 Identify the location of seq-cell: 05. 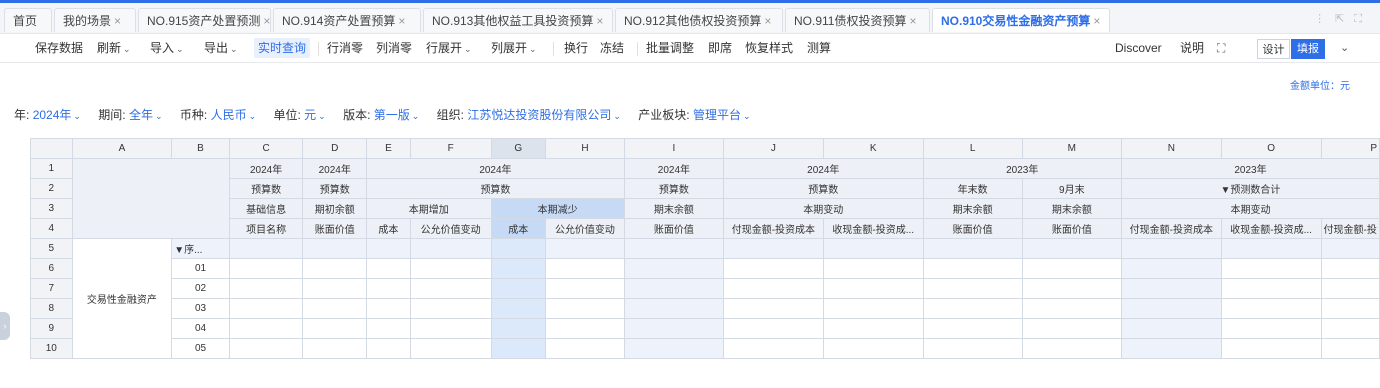
(200, 348).